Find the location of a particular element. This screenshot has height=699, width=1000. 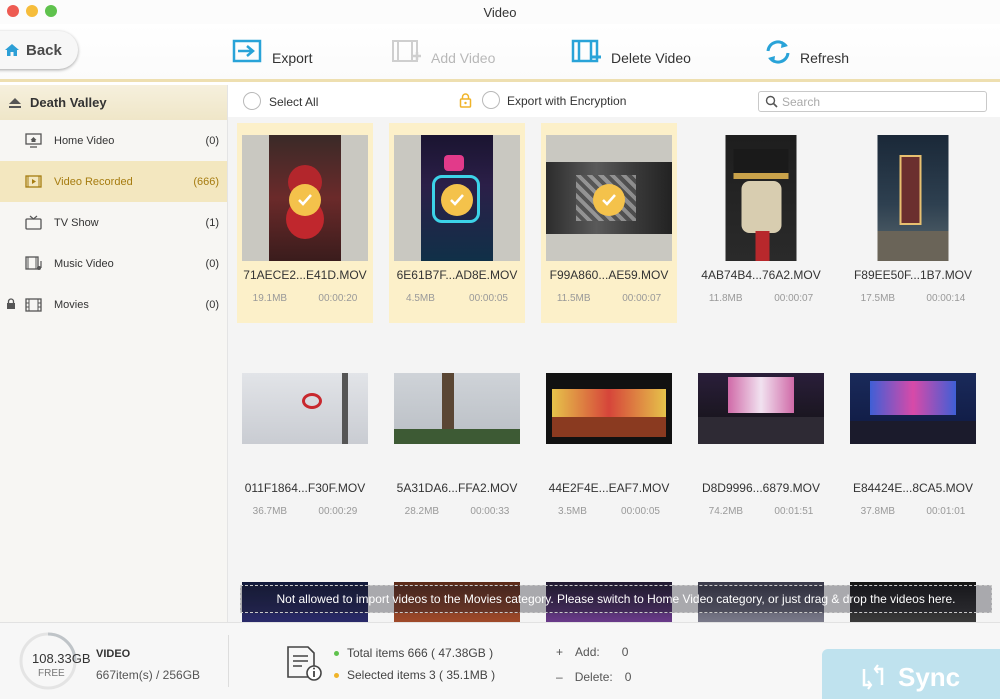

video-tile: F89EE50F...1B7.MOV 17.5MB 00:00:14 is located at coordinates (913, 223).